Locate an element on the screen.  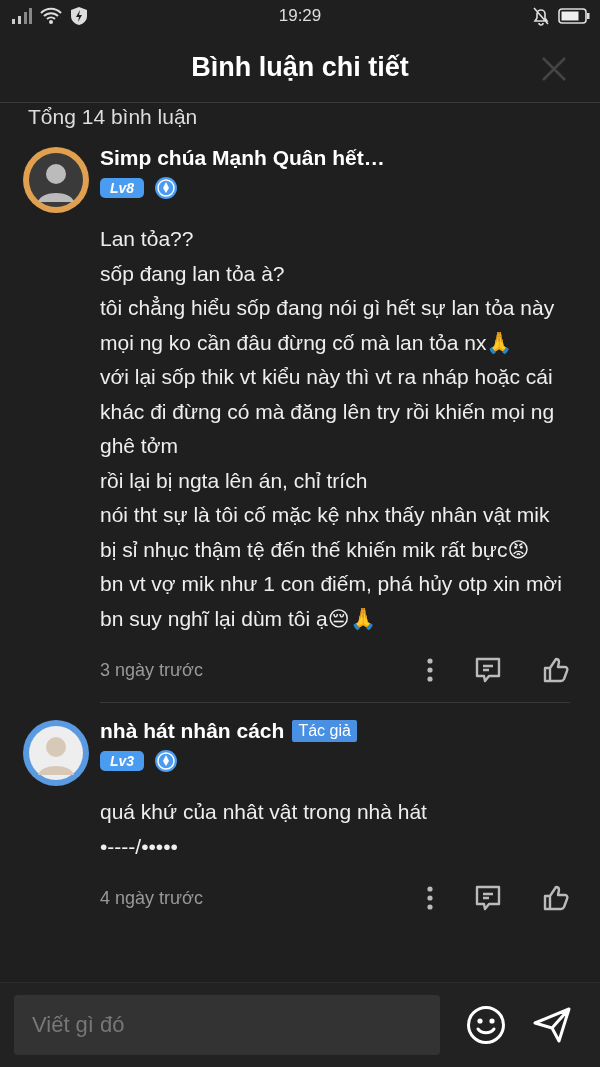
page-title: Bình luận chi tiết is located at coordinates (300, 67).